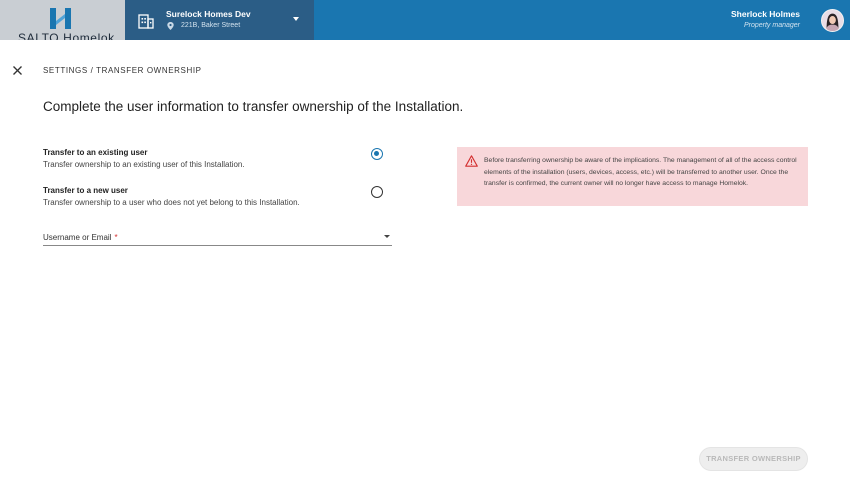 The width and height of the screenshot is (850, 499). What do you see at coordinates (170, 26) in the screenshot?
I see `location-pin-icon` at bounding box center [170, 26].